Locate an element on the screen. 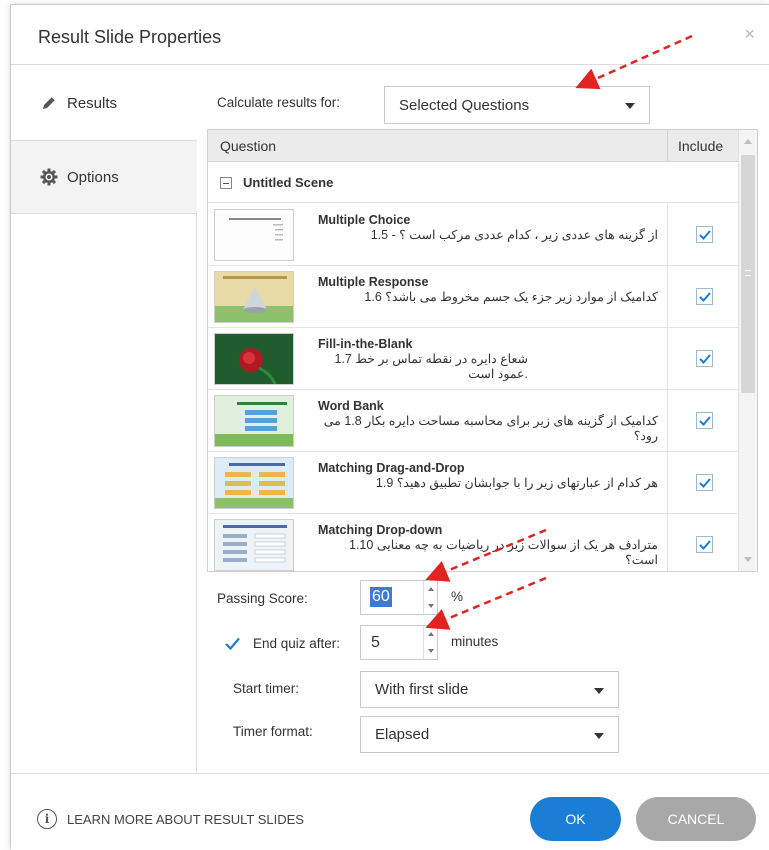 The height and width of the screenshot is (850, 769). dropdown-value: With first slide is located at coordinates (422, 689).